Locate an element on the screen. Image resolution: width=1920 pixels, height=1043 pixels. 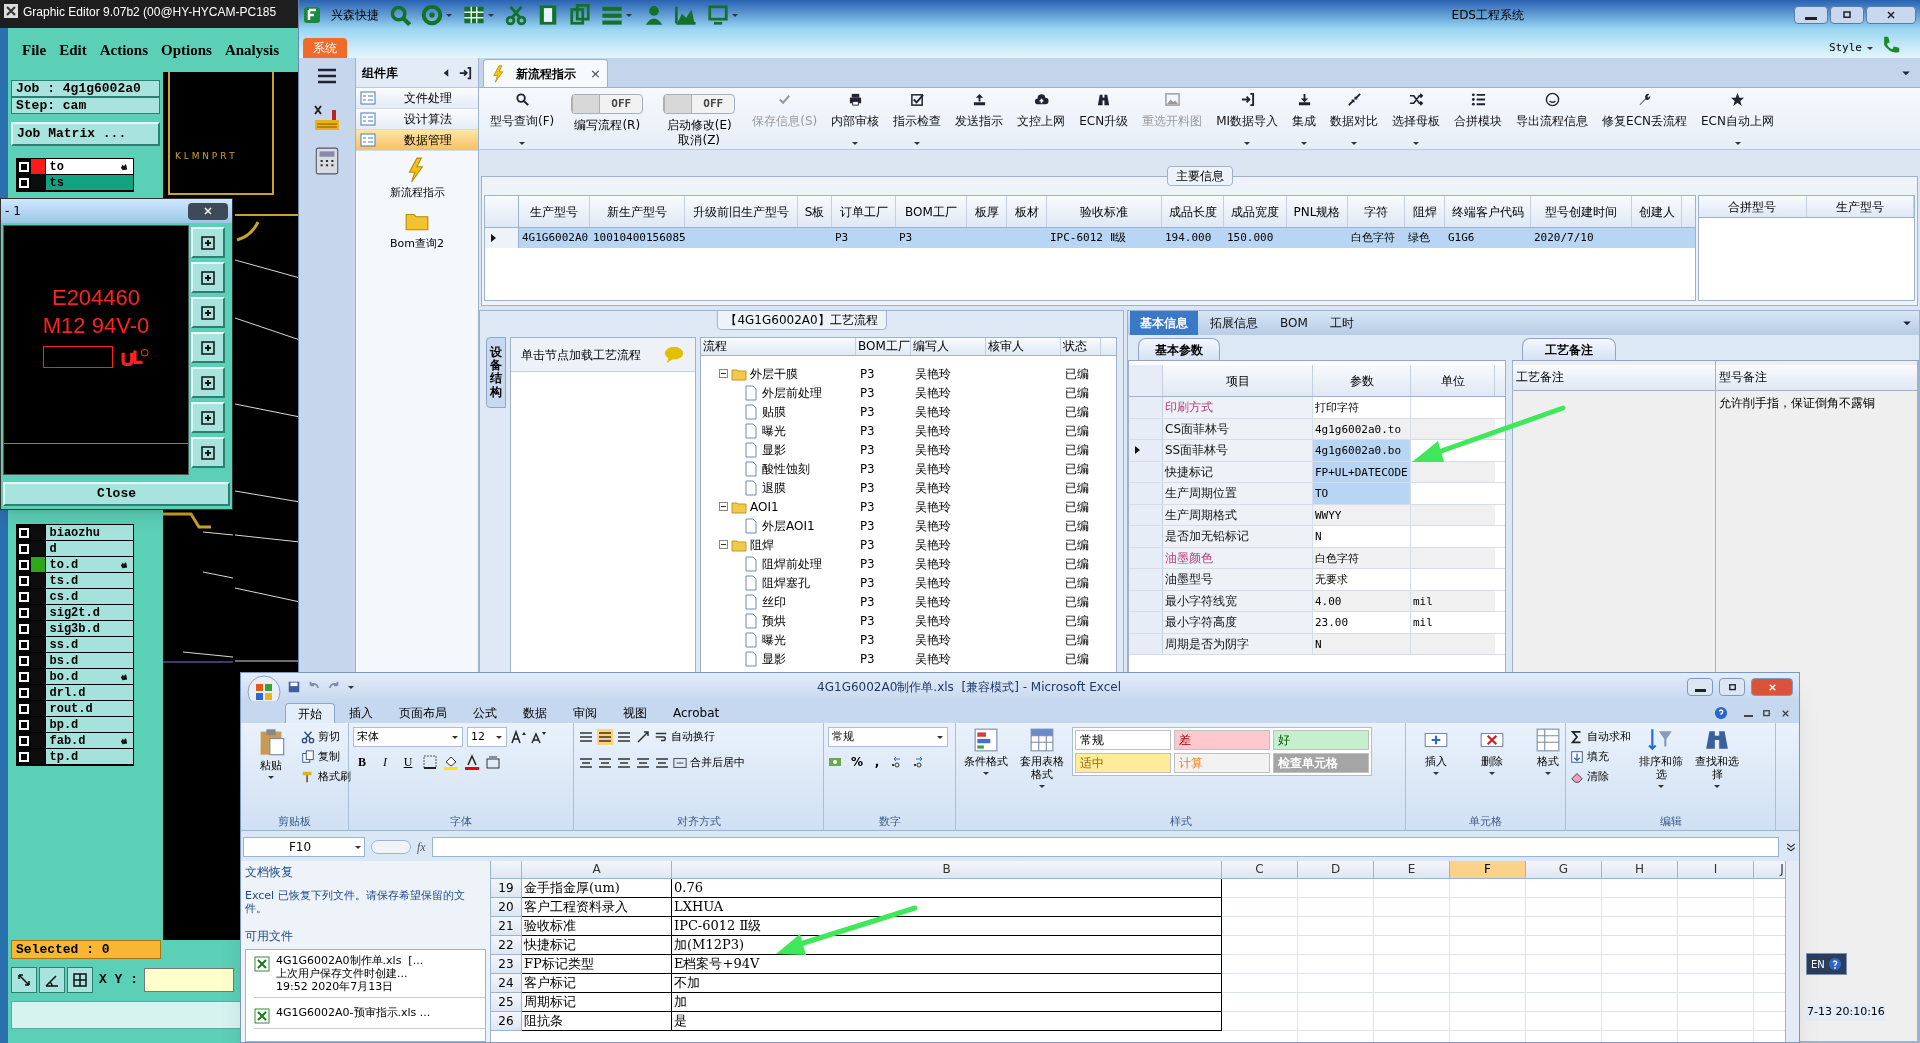
column-header: D is located at coordinates (1336, 869).